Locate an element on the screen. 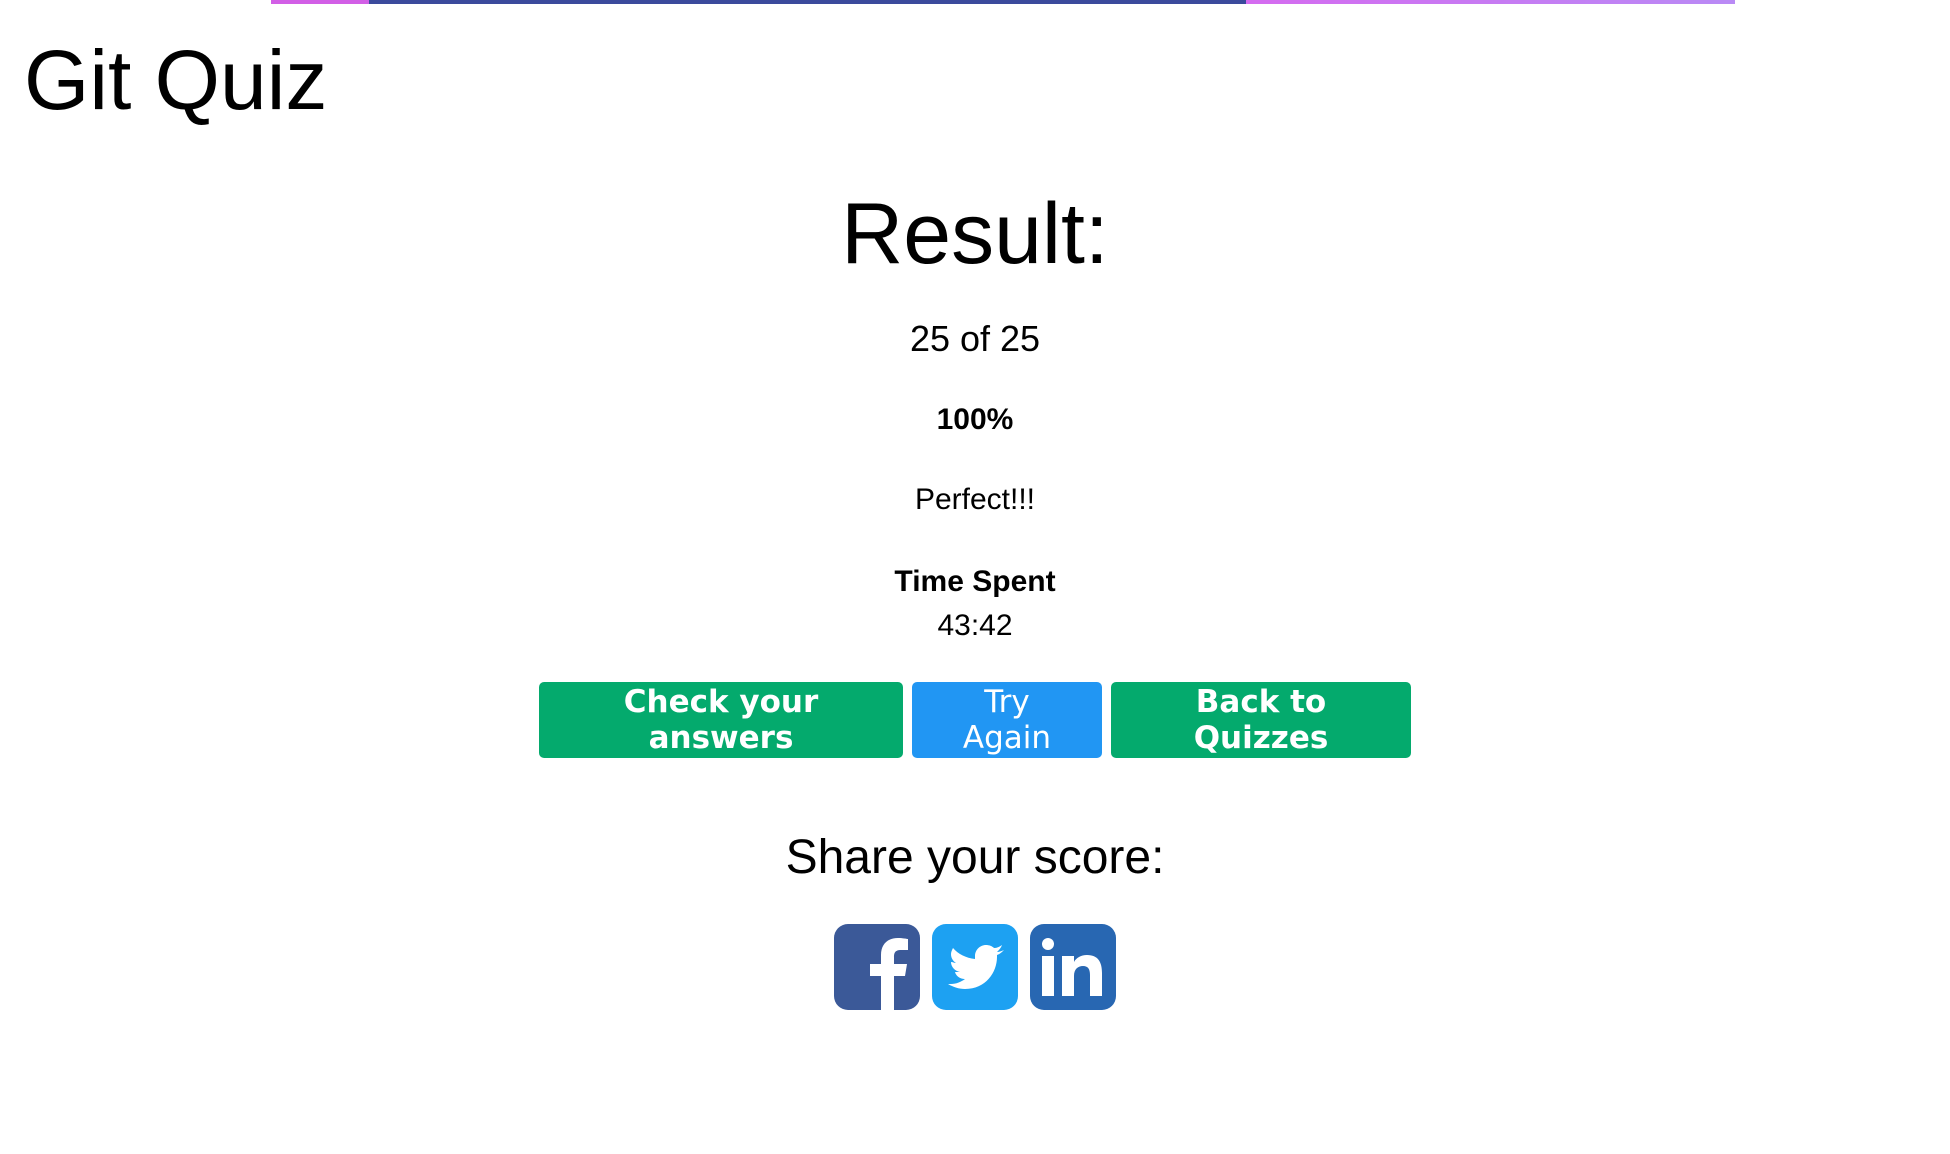 The height and width of the screenshot is (1154, 1950). facebook-icon is located at coordinates (877, 967).